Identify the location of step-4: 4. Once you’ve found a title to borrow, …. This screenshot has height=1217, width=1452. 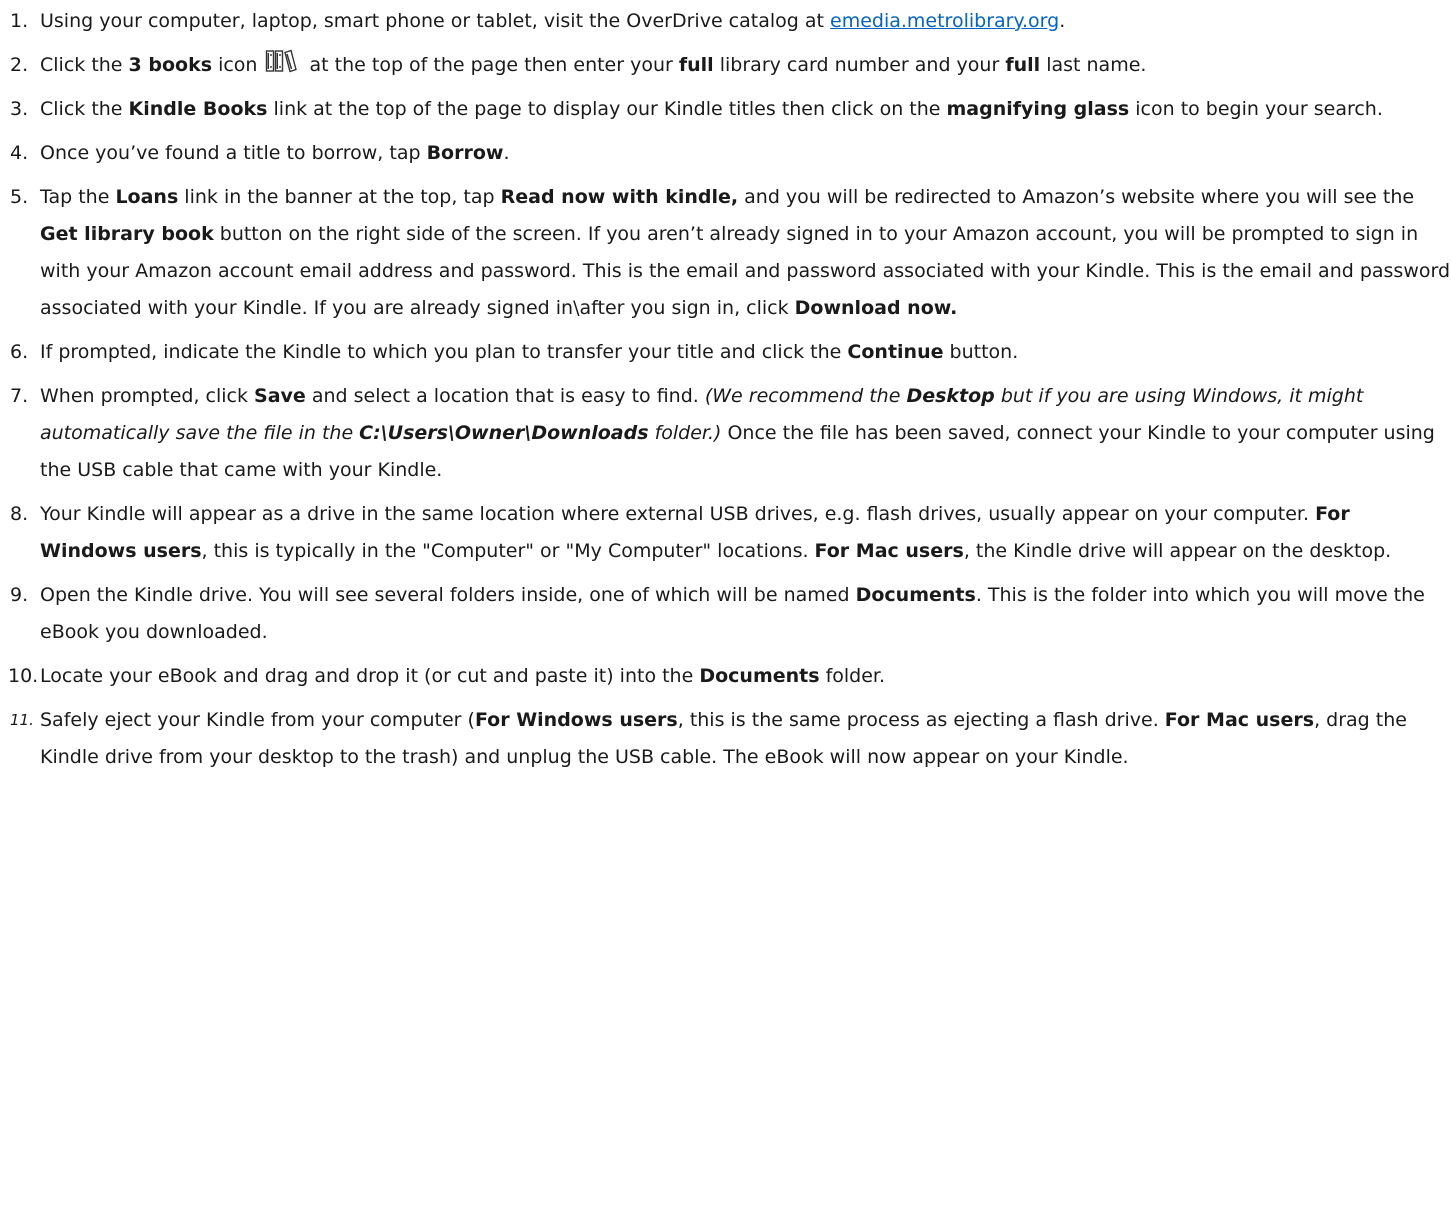
(726, 153).